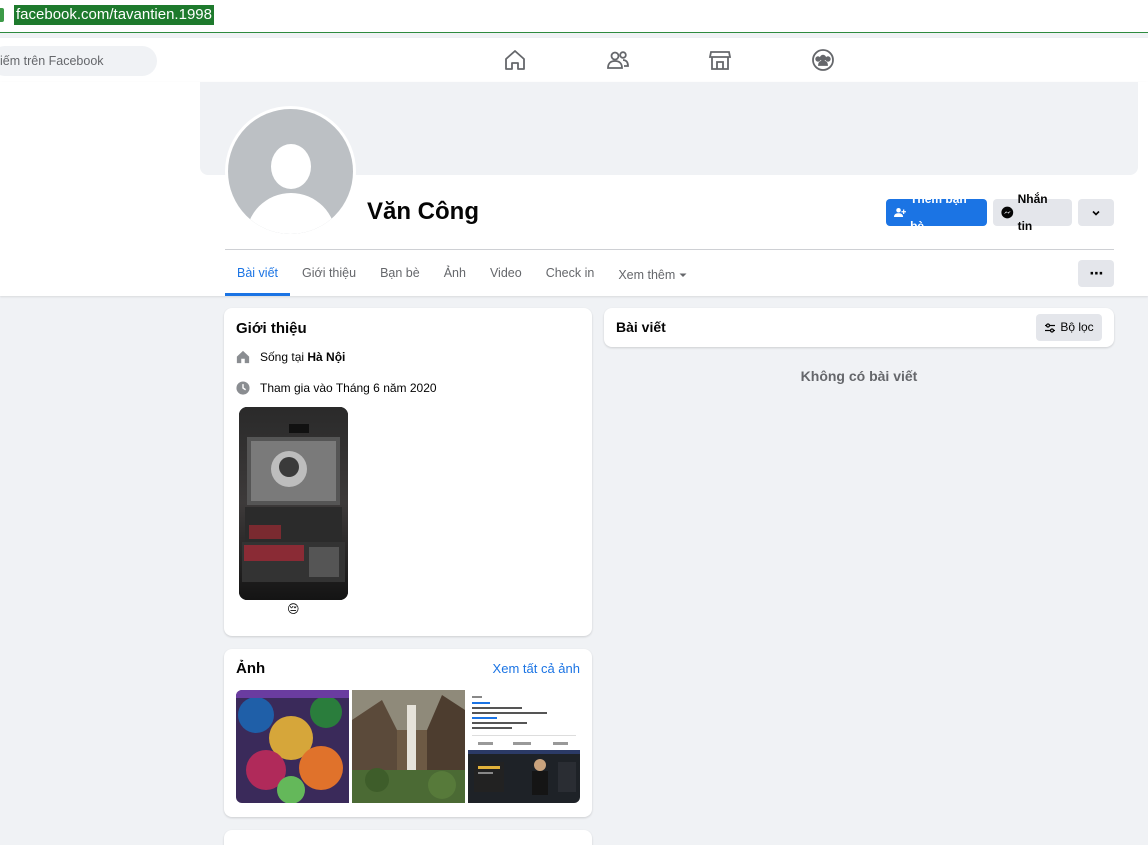 This screenshot has height=845, width=1148. I want to click on chevron-down-icon, so click(1096, 213).